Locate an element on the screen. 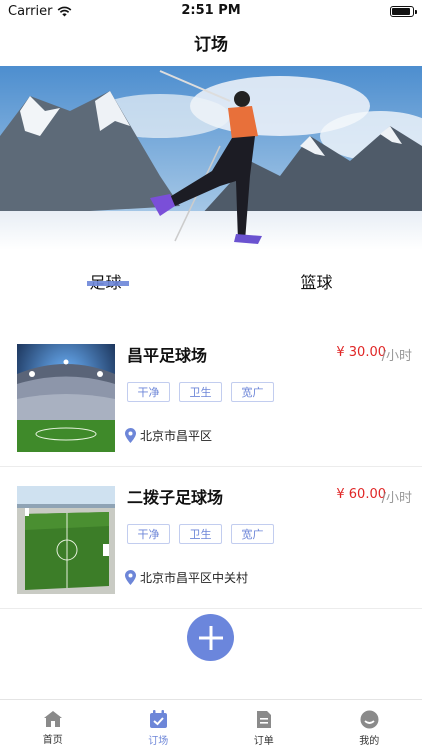 Image resolution: width=422 pixels, height=750 pixels. venue-name: 昌平足球场 is located at coordinates (167, 355).